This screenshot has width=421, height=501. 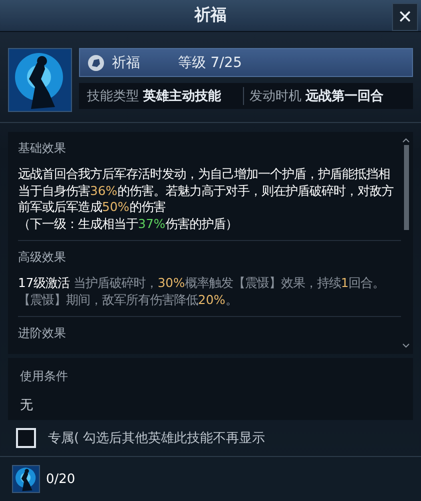 What do you see at coordinates (202, 291) in the screenshot?
I see `effect-text: 17级激活 当护盾破碎时，30%概率触发【震慑】效果，持续1回合。【震慑】期间，敌军所有伤害降低20%。` at bounding box center [202, 291].